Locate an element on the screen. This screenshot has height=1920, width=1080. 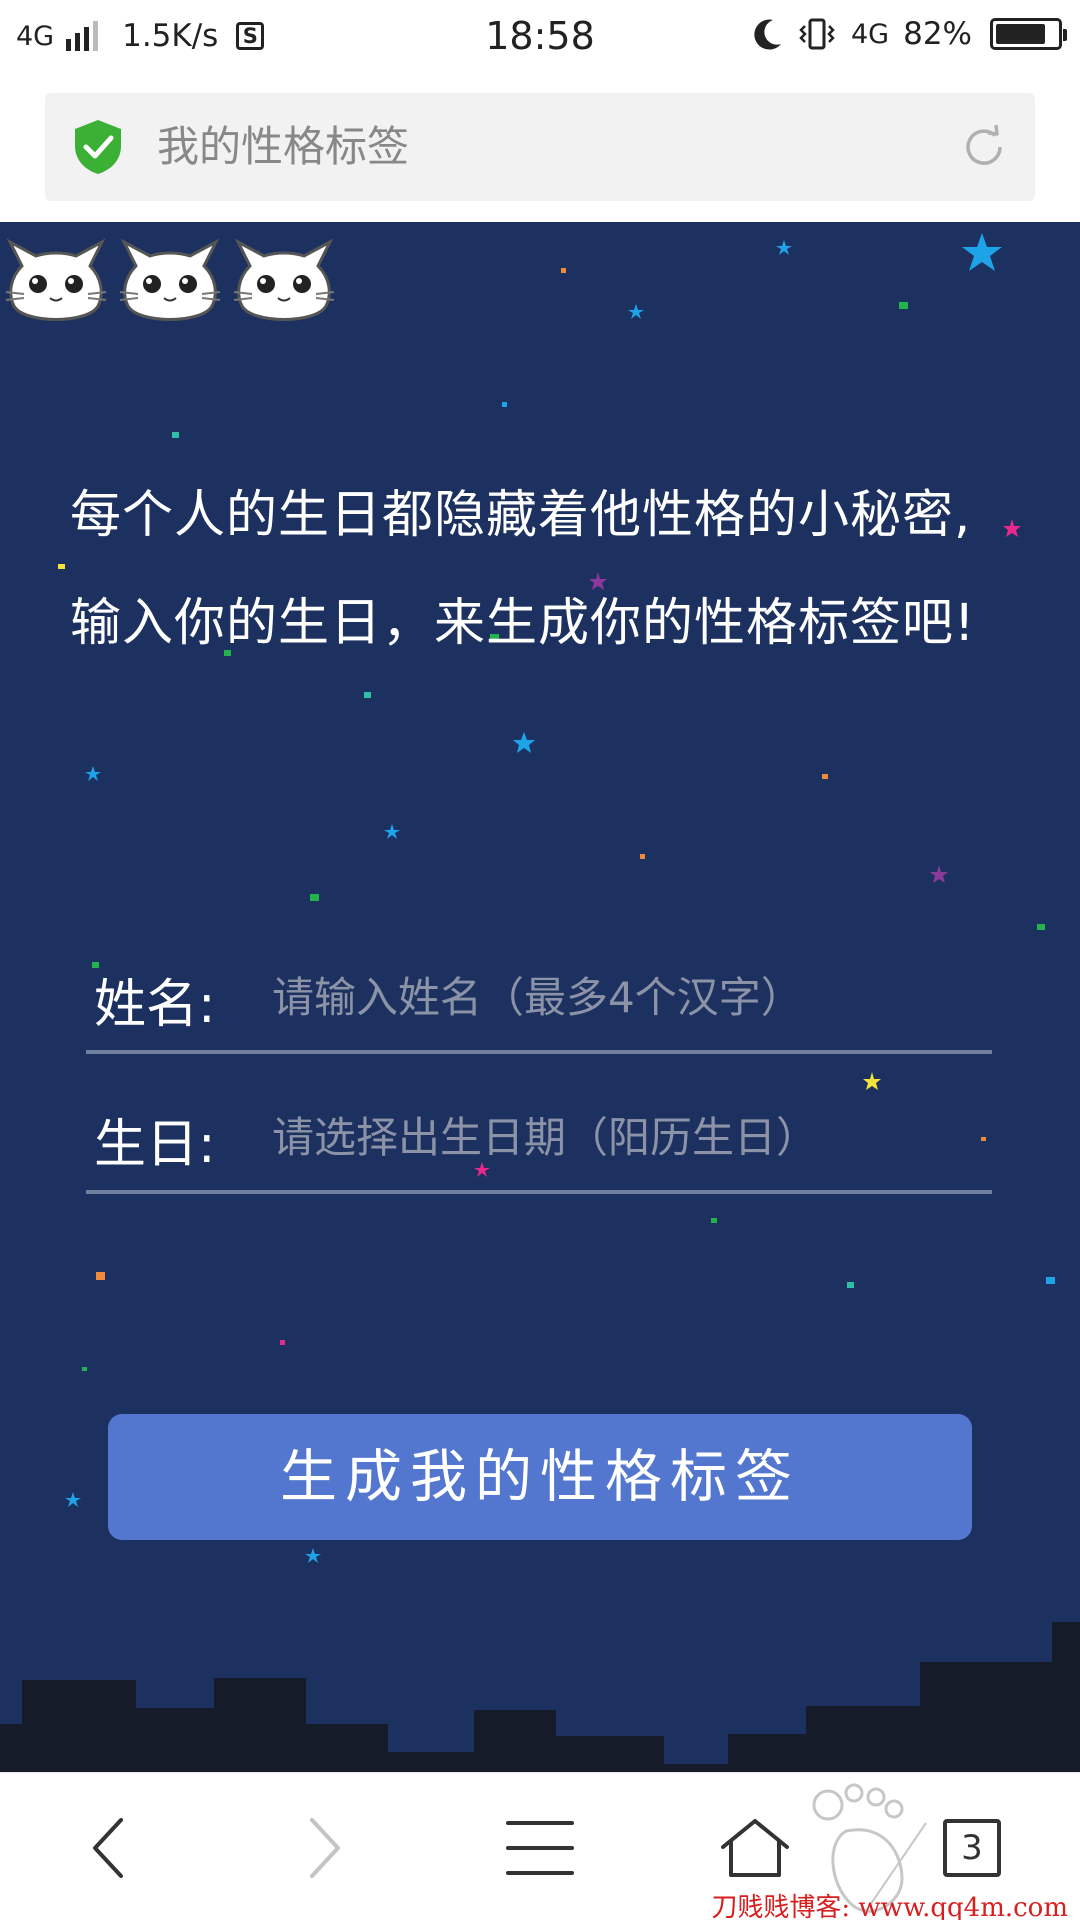
forward-icon is located at coordinates (325, 1848).